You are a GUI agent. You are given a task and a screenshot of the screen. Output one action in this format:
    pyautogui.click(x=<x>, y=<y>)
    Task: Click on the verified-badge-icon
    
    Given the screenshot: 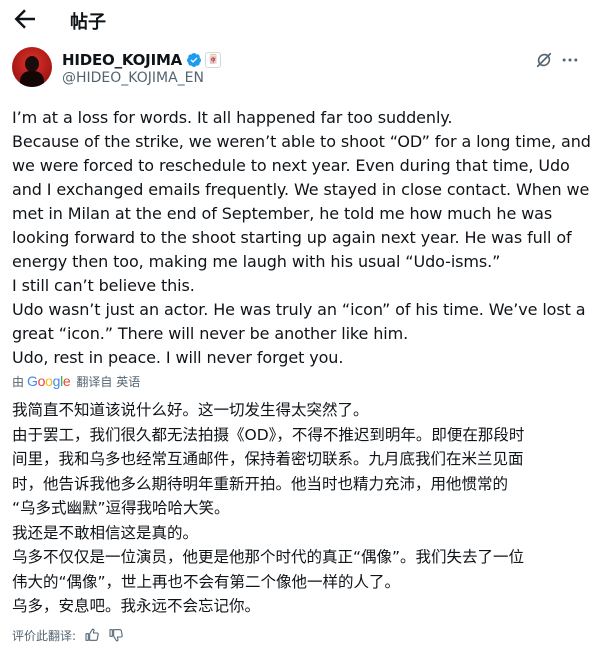 What is the action you would take?
    pyautogui.click(x=194, y=60)
    